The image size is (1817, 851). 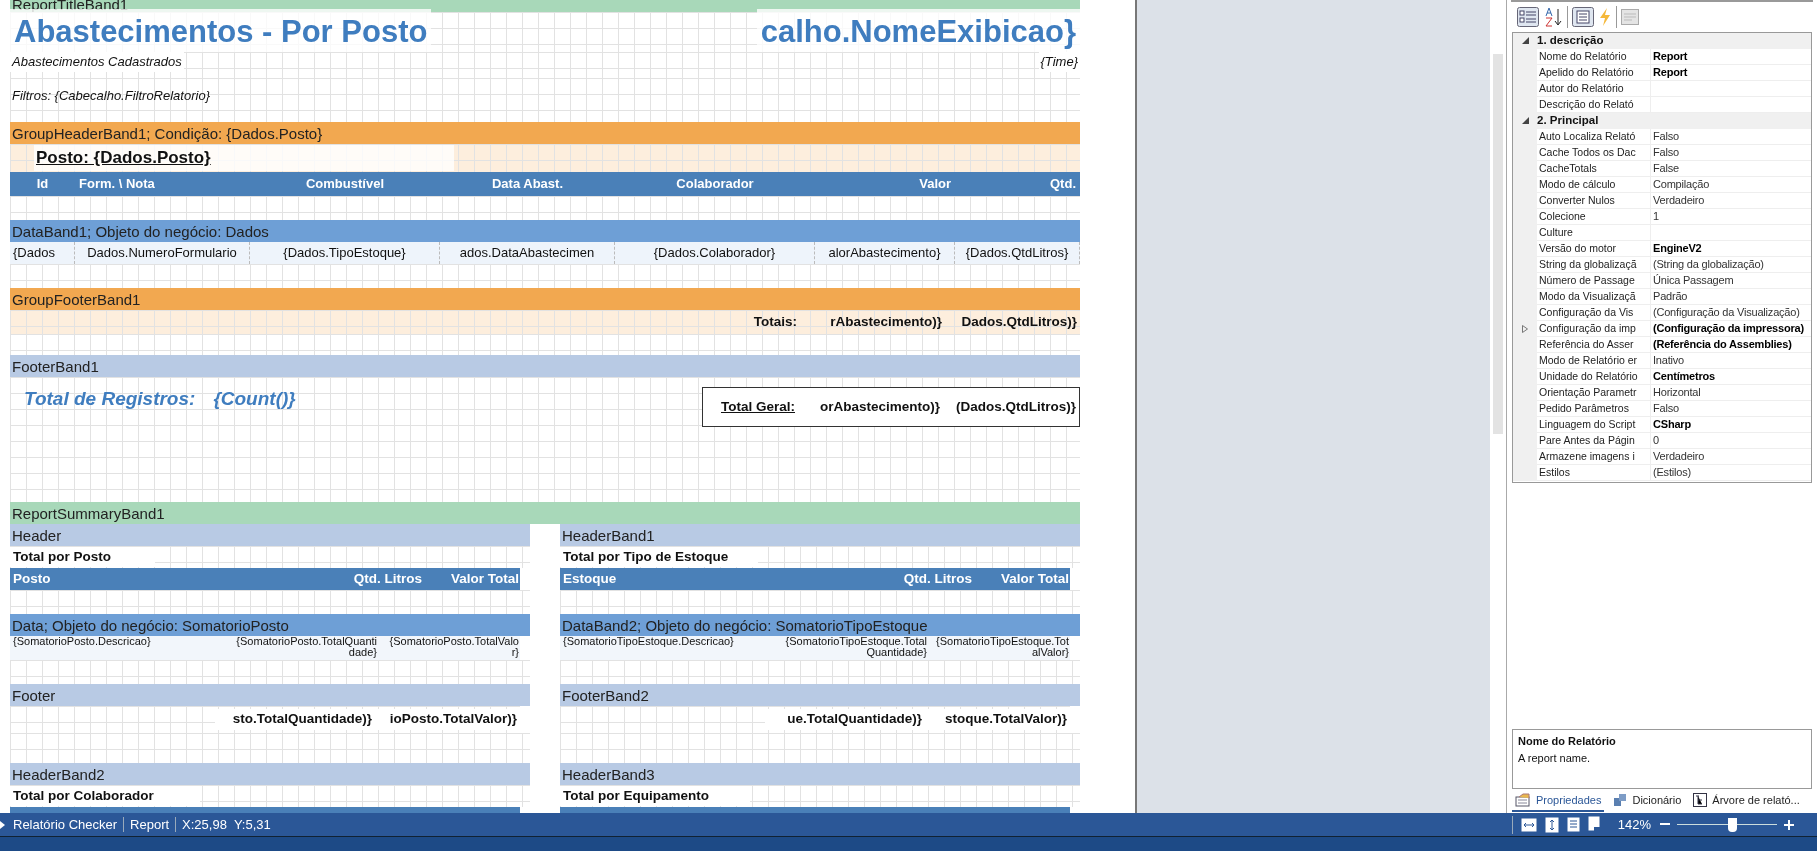 I want to click on table-cell-text: {SomatorioPosto.TotalQuantidade}, so click(x=306, y=648).